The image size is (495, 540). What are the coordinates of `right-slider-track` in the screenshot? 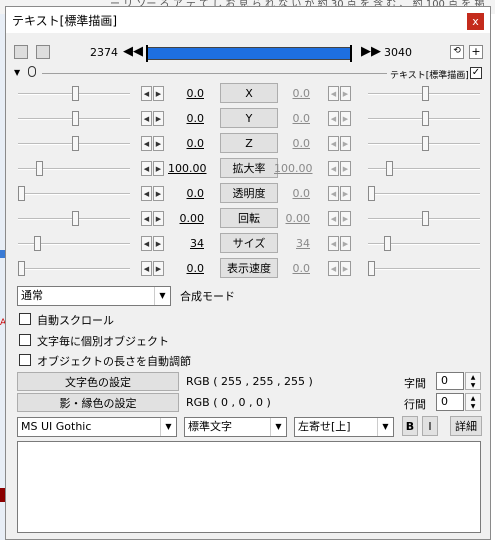 It's located at (424, 194).